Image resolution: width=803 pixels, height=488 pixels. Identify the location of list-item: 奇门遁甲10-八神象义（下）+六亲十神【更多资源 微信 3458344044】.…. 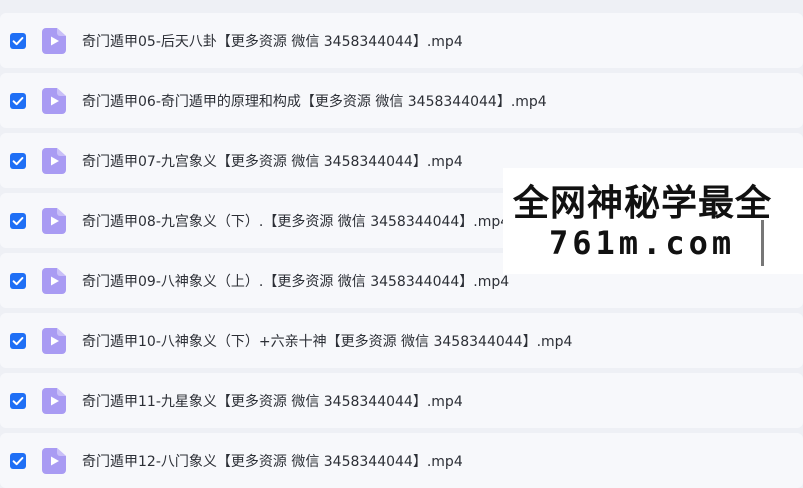
(401, 340).